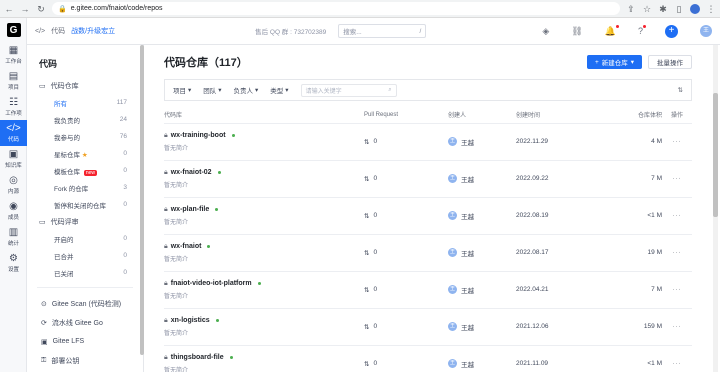  What do you see at coordinates (647, 9) in the screenshot?
I see `star-icon: ☆` at bounding box center [647, 9].